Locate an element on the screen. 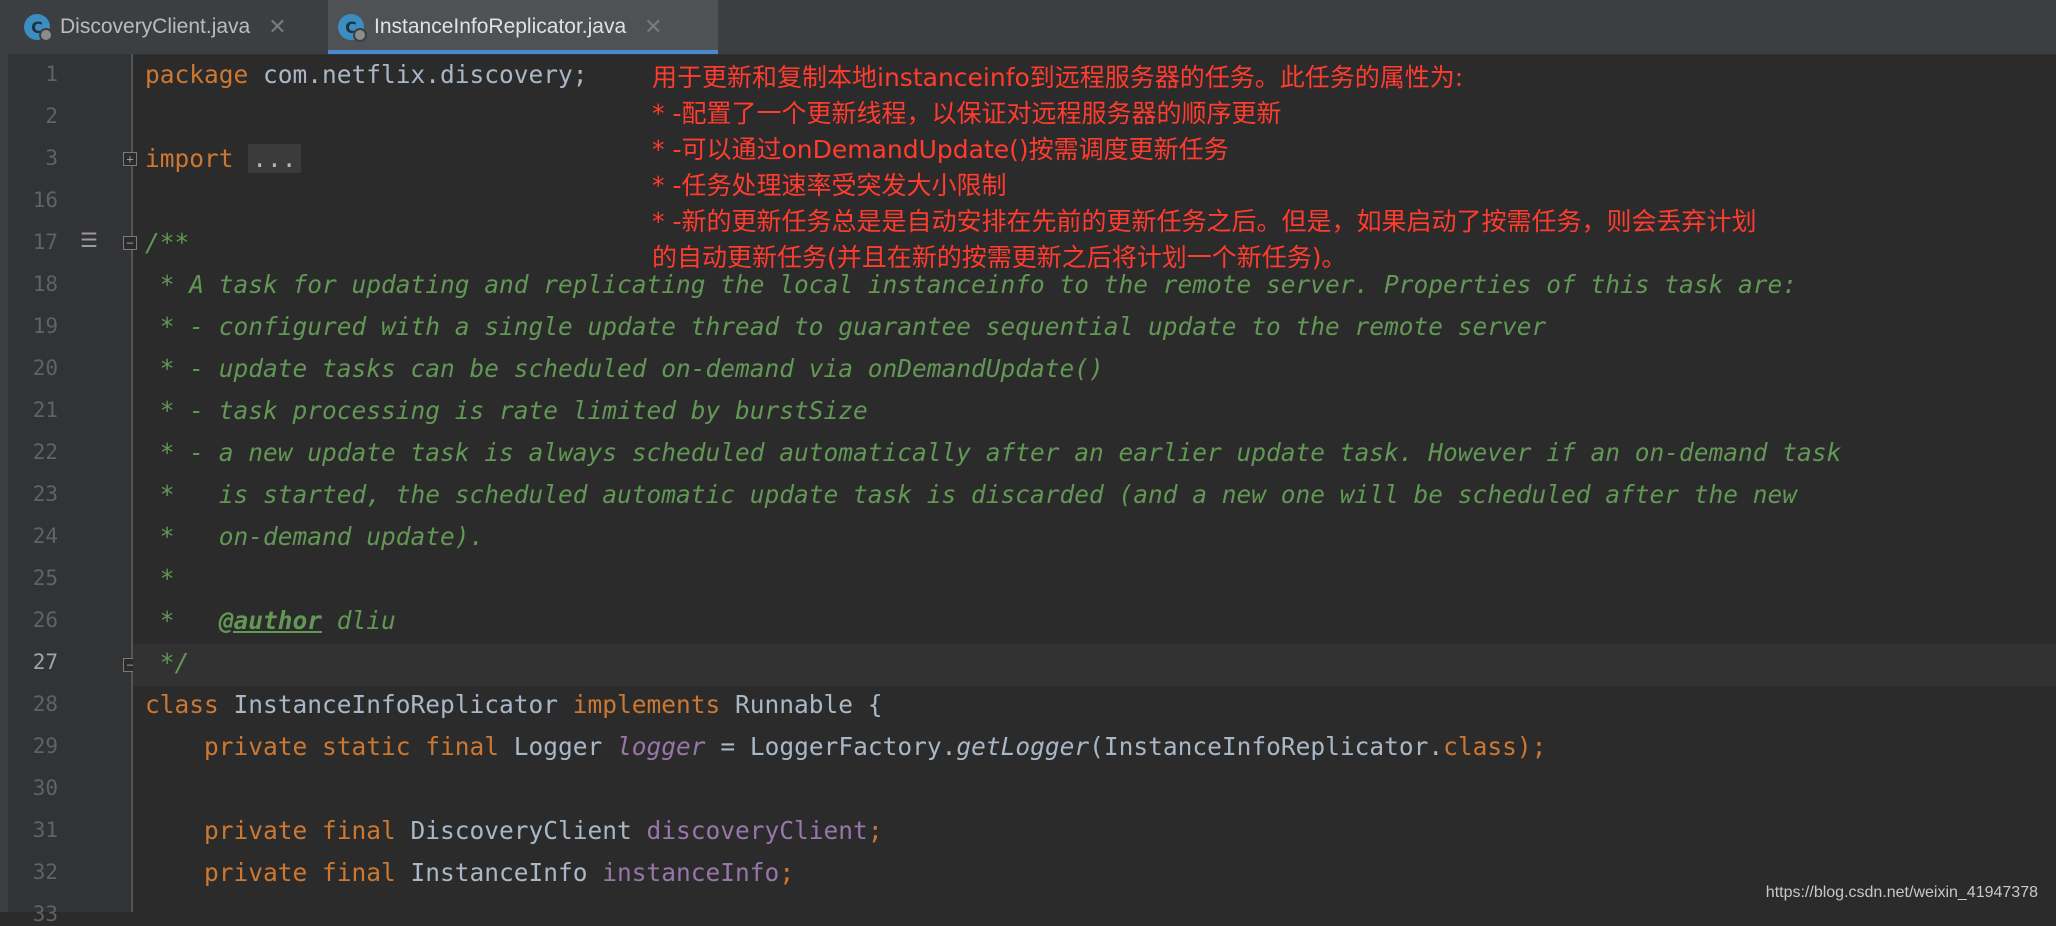  line-number: 3 is located at coordinates (51, 158).